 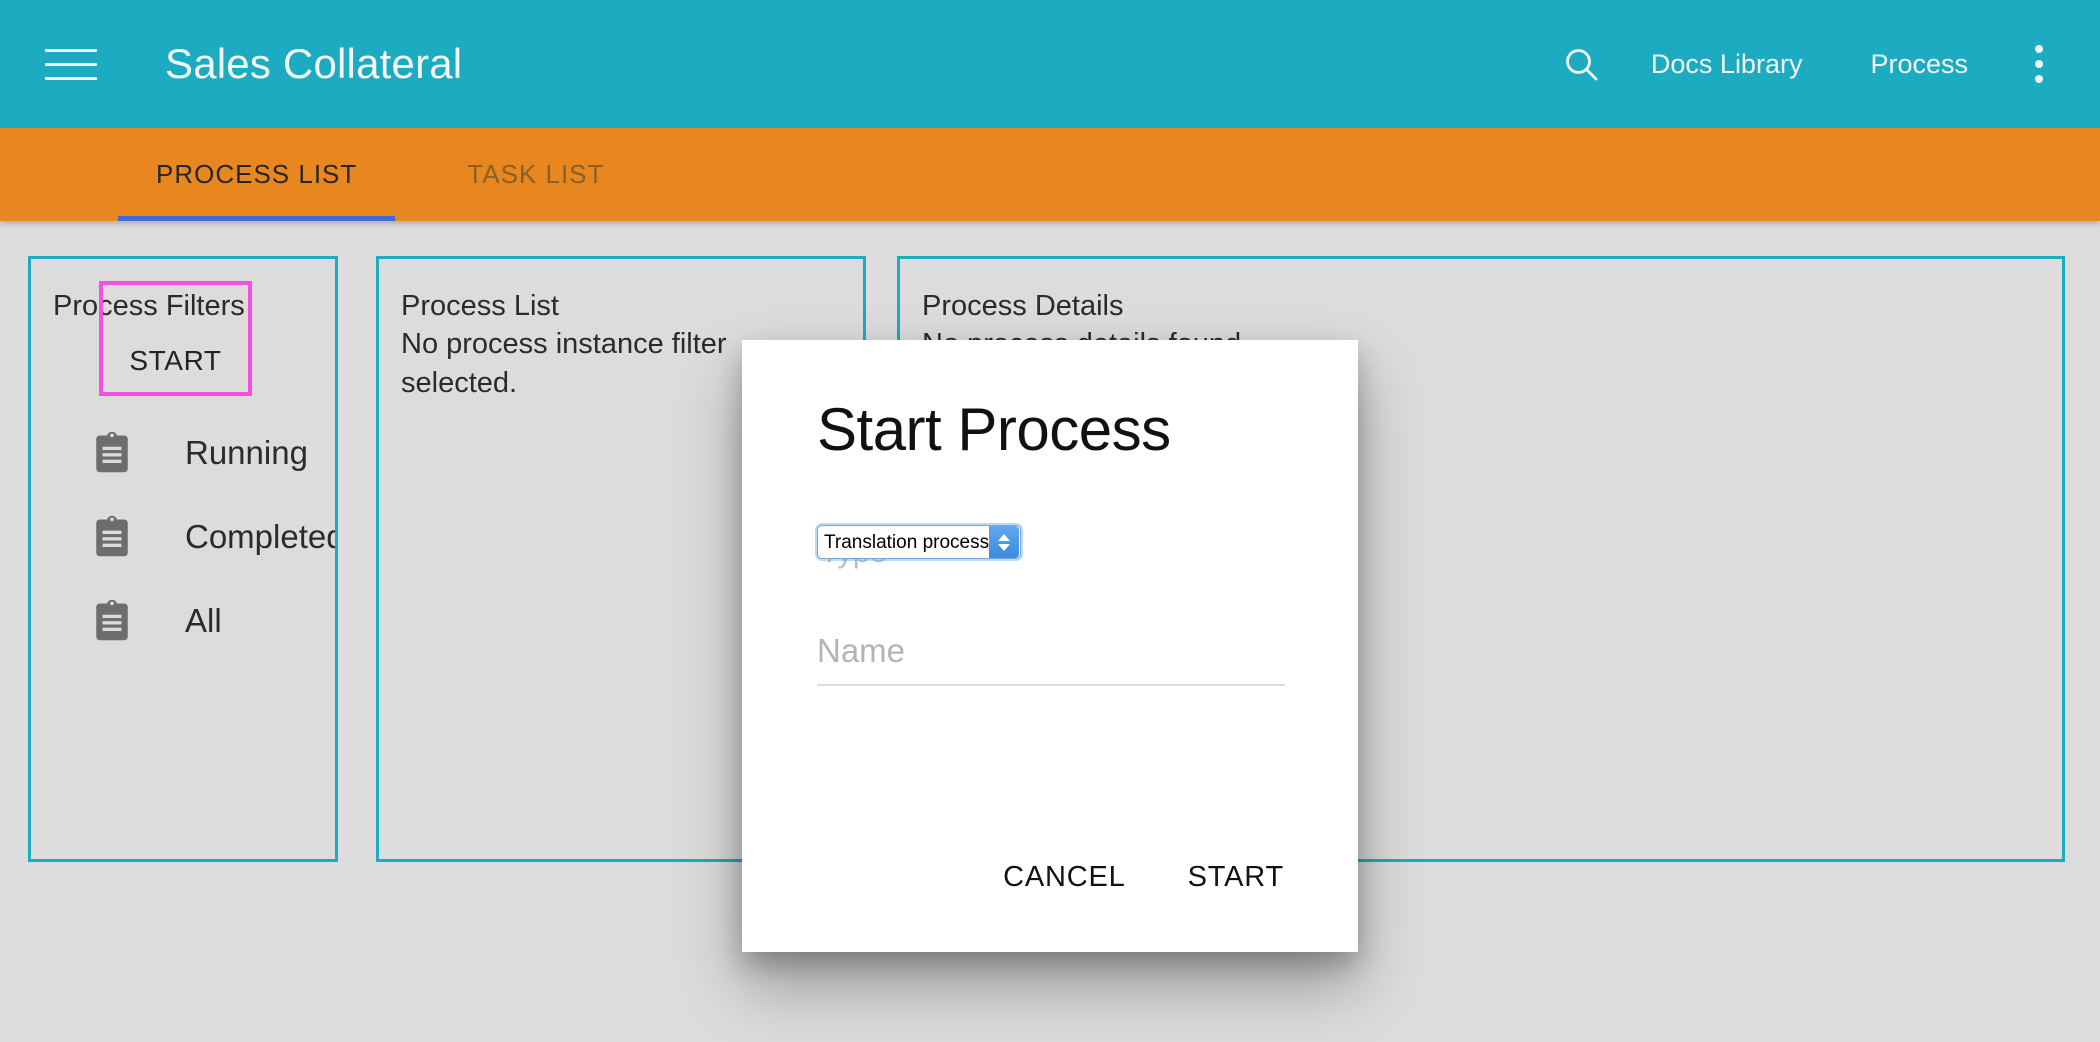 I want to click on hamburger-menu-icon, so click(x=73, y=64).